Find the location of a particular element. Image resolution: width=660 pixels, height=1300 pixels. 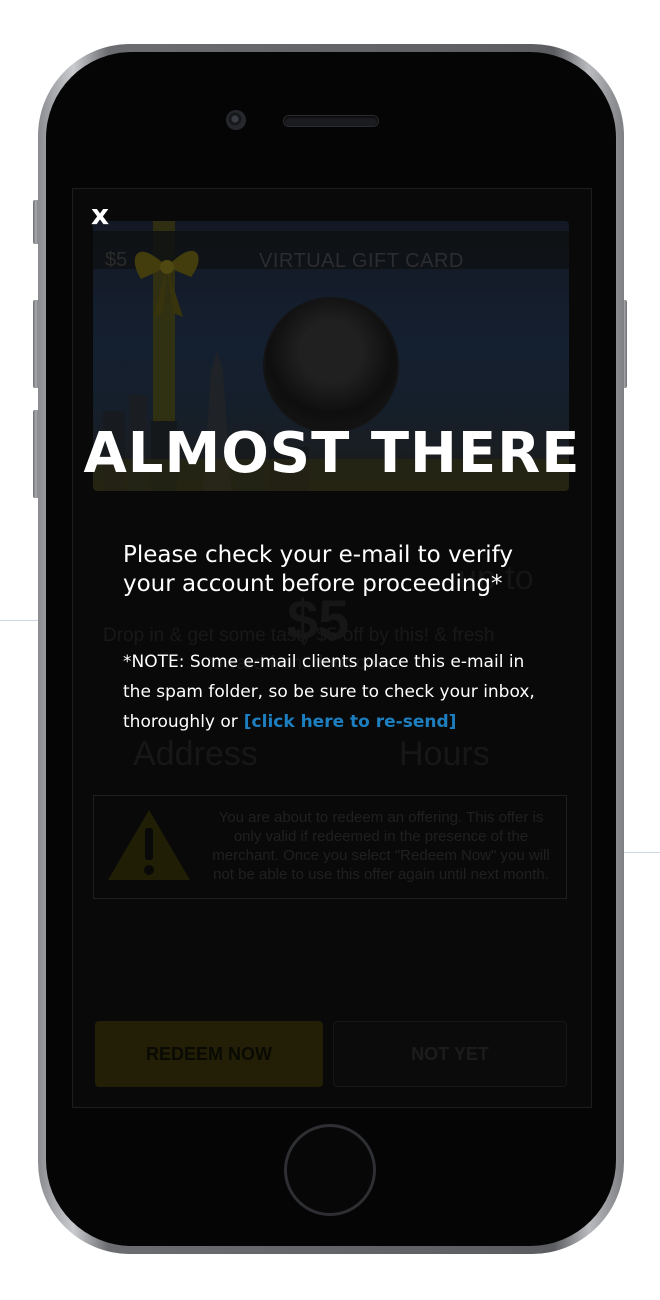

speaker-icon is located at coordinates (331, 121).